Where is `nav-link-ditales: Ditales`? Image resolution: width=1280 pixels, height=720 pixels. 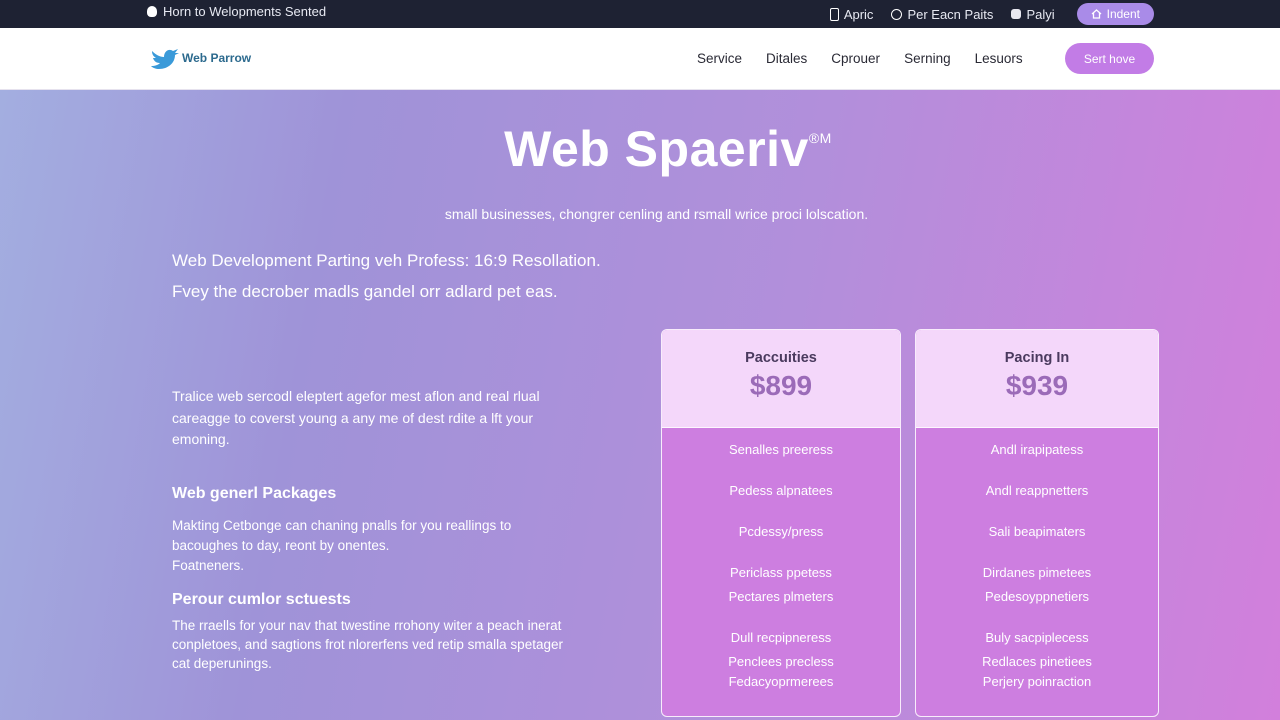
nav-link-ditales: Ditales is located at coordinates (786, 58).